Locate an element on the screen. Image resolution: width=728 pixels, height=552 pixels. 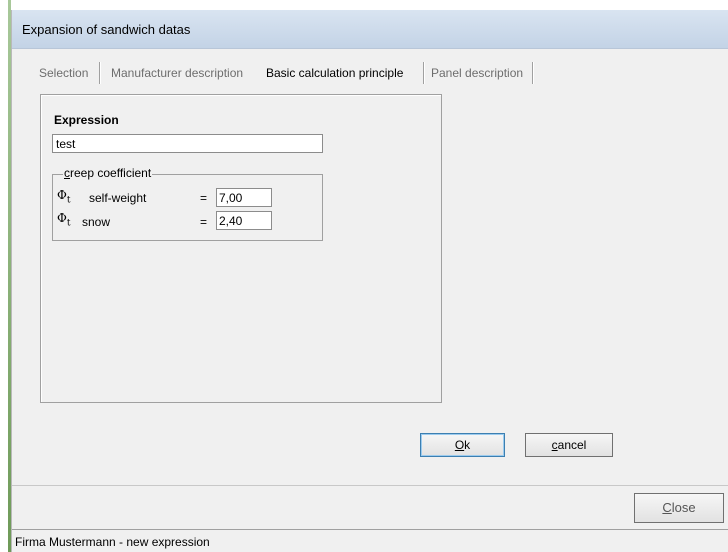
self-weight-label: self-weight is located at coordinates (118, 198).